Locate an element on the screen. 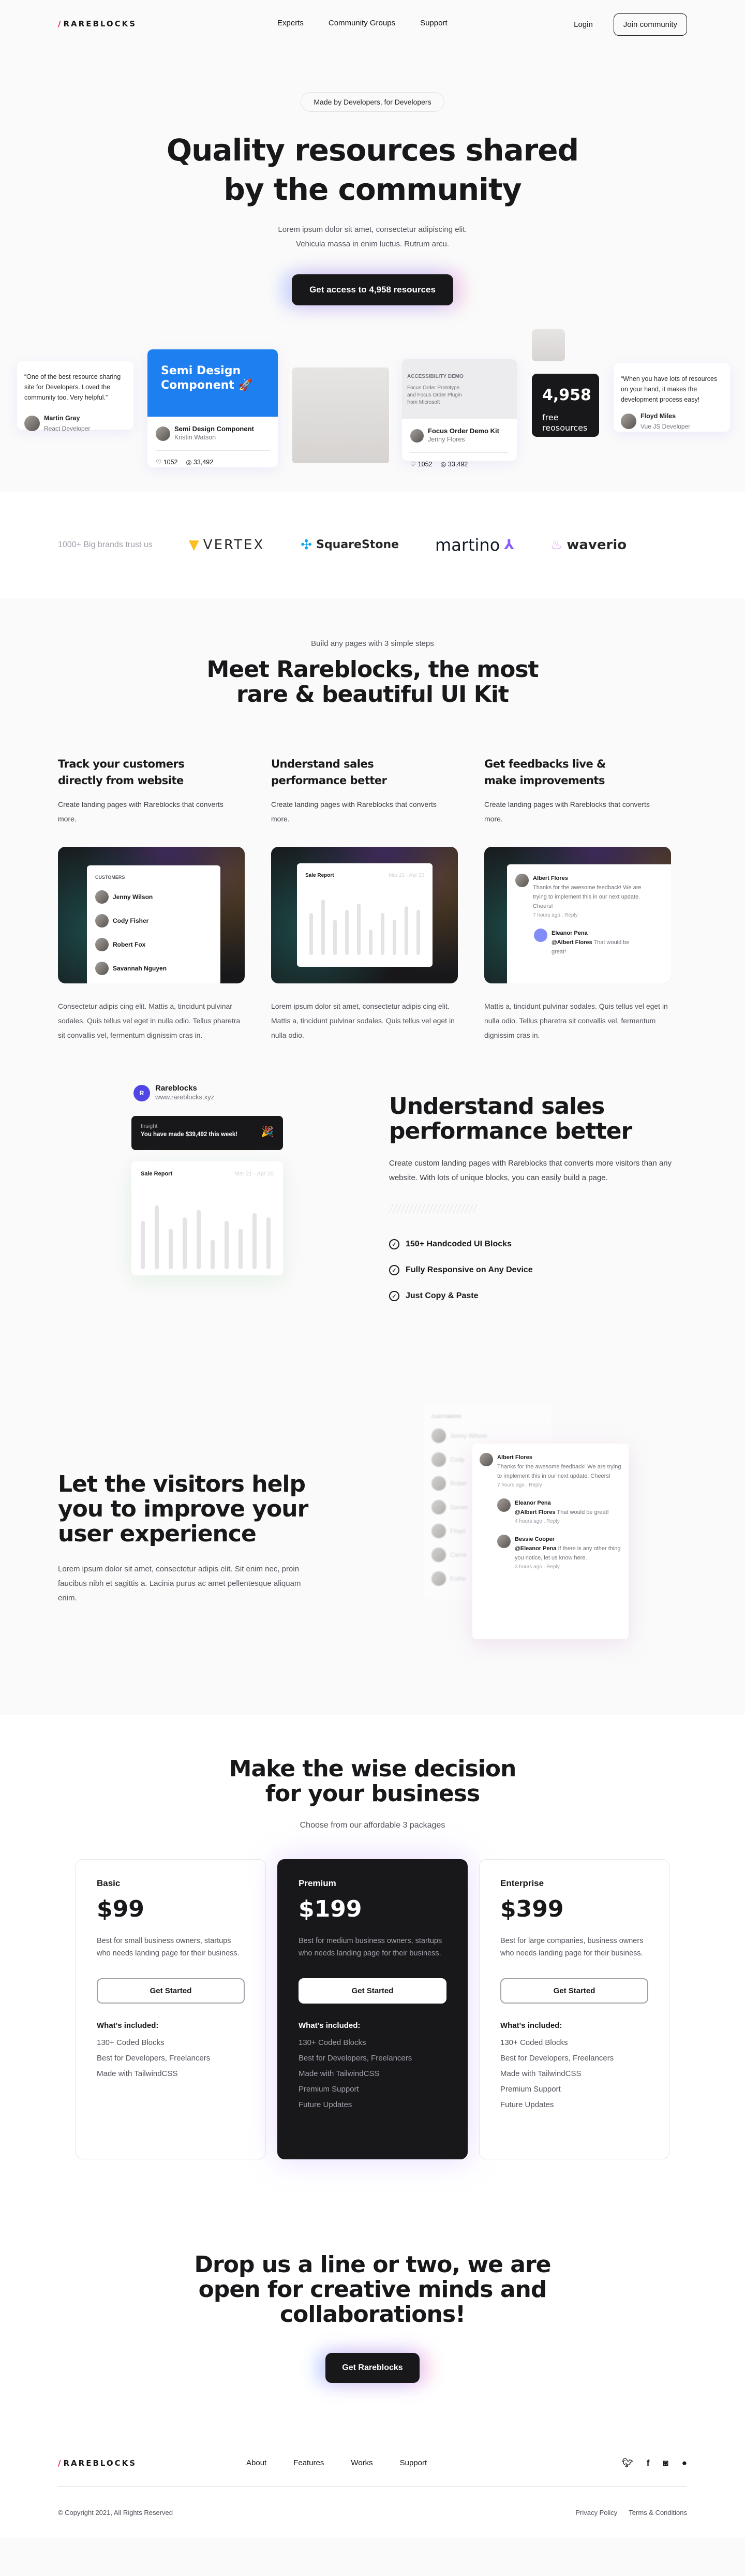  footer-nav-features: Features is located at coordinates (309, 2463).